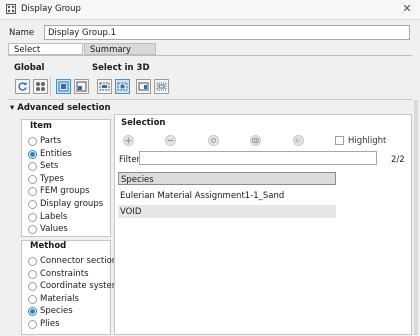 The height and width of the screenshot is (336, 420). Describe the element at coordinates (170, 140) in the screenshot. I see `remove-icon` at that location.